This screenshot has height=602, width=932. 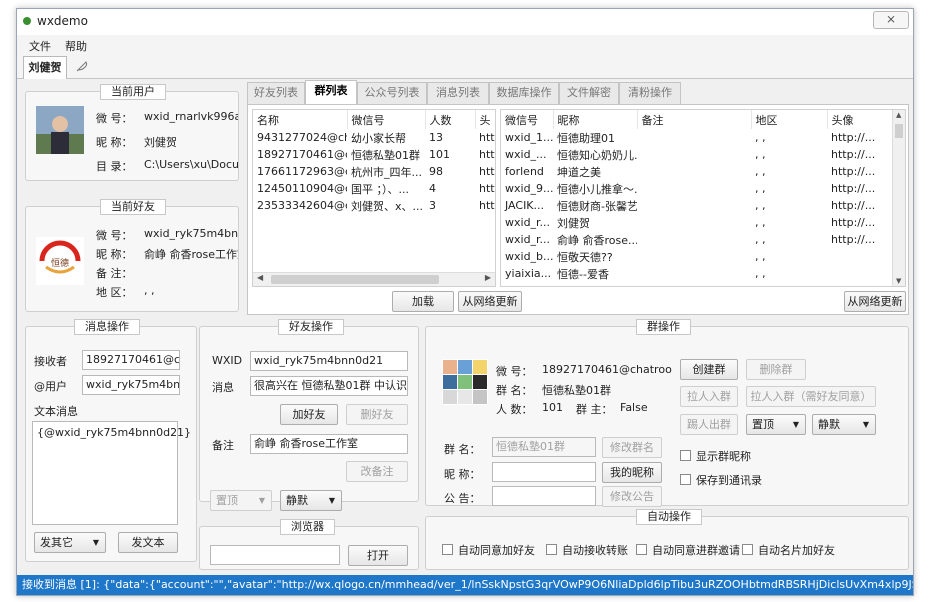 What do you see at coordinates (595, 256) in the screenshot?
I see `member-nick-cell: 恒敬天德??` at bounding box center [595, 256].